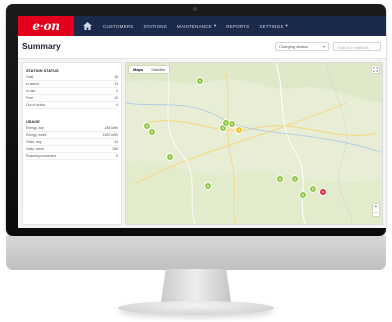 The image size is (392, 322). I want to click on map-type-tabs: Maps Satellite, so click(149, 69).